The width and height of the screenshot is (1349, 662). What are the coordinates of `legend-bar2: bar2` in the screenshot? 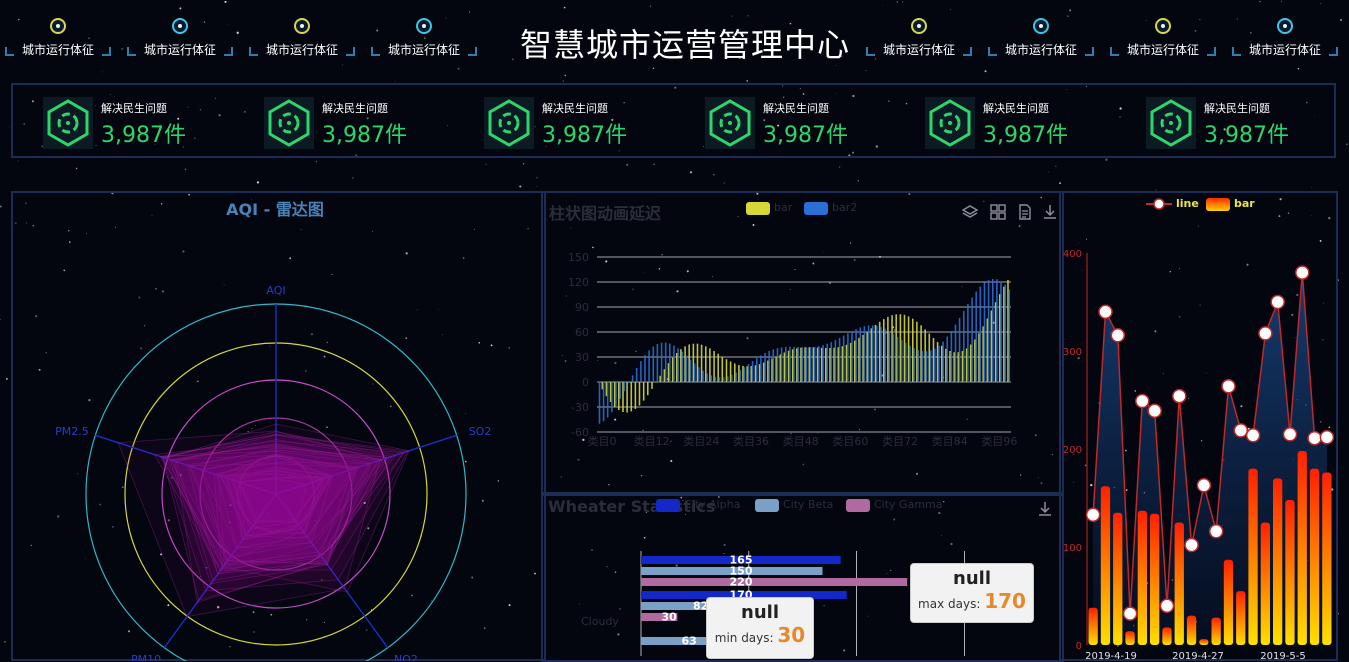 It's located at (830, 208).